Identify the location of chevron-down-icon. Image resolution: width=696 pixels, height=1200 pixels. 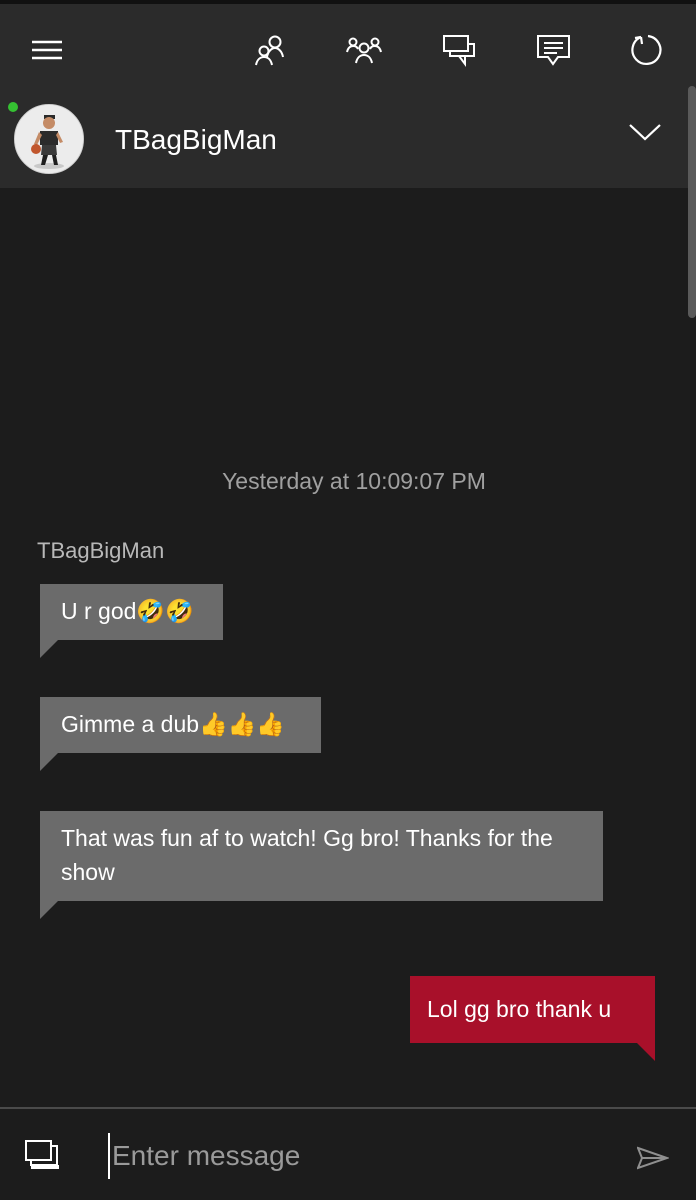
(645, 134).